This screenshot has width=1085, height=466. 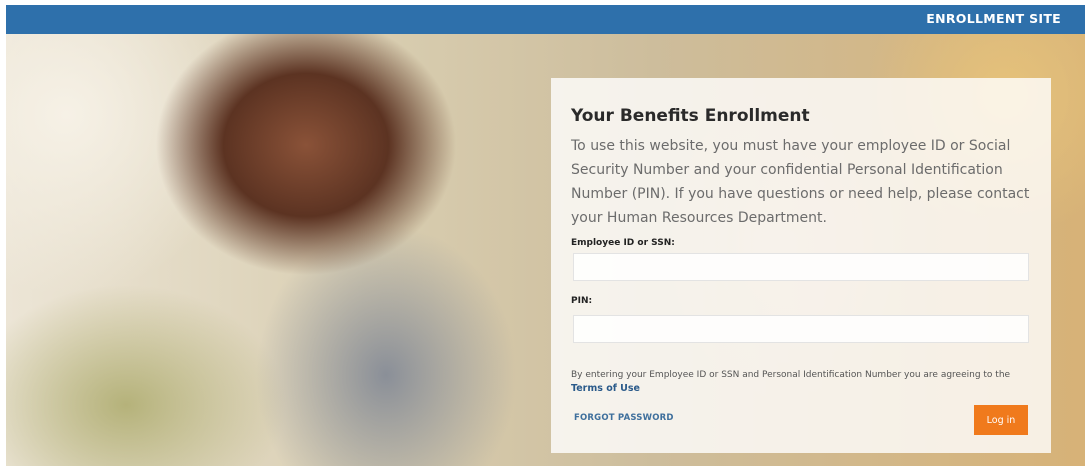 I want to click on employee-id-label: Employee ID or SSN:, so click(x=623, y=243).